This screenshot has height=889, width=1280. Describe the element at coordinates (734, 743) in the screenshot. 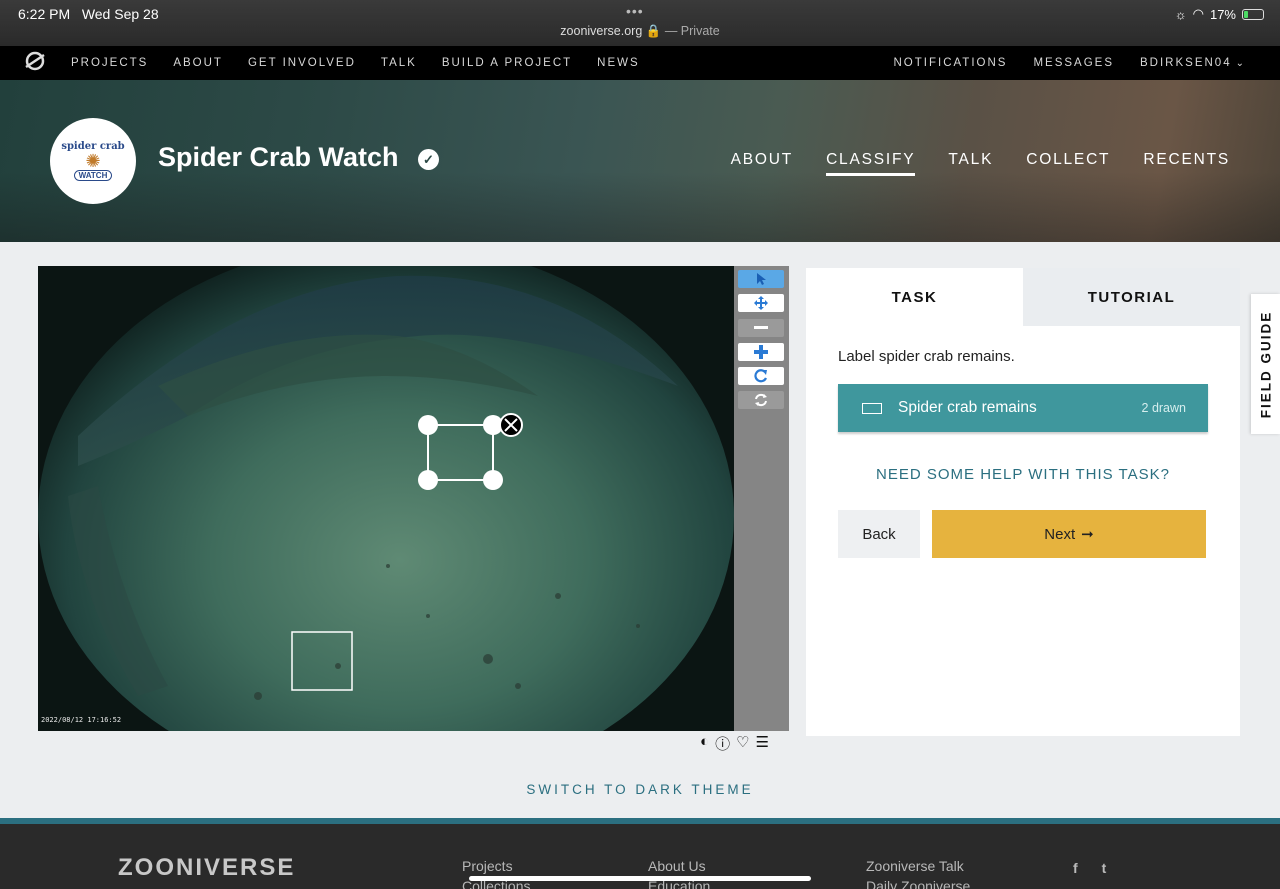

I see `subject-meta-icons: ◐ ⓘ ♡ ☰` at that location.